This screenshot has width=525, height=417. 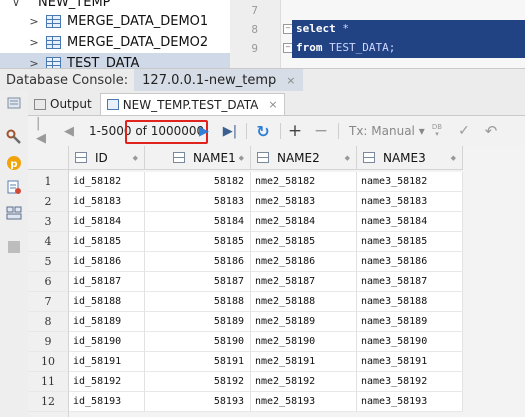 What do you see at coordinates (48, 222) in the screenshot?
I see `row-number: 3` at bounding box center [48, 222].